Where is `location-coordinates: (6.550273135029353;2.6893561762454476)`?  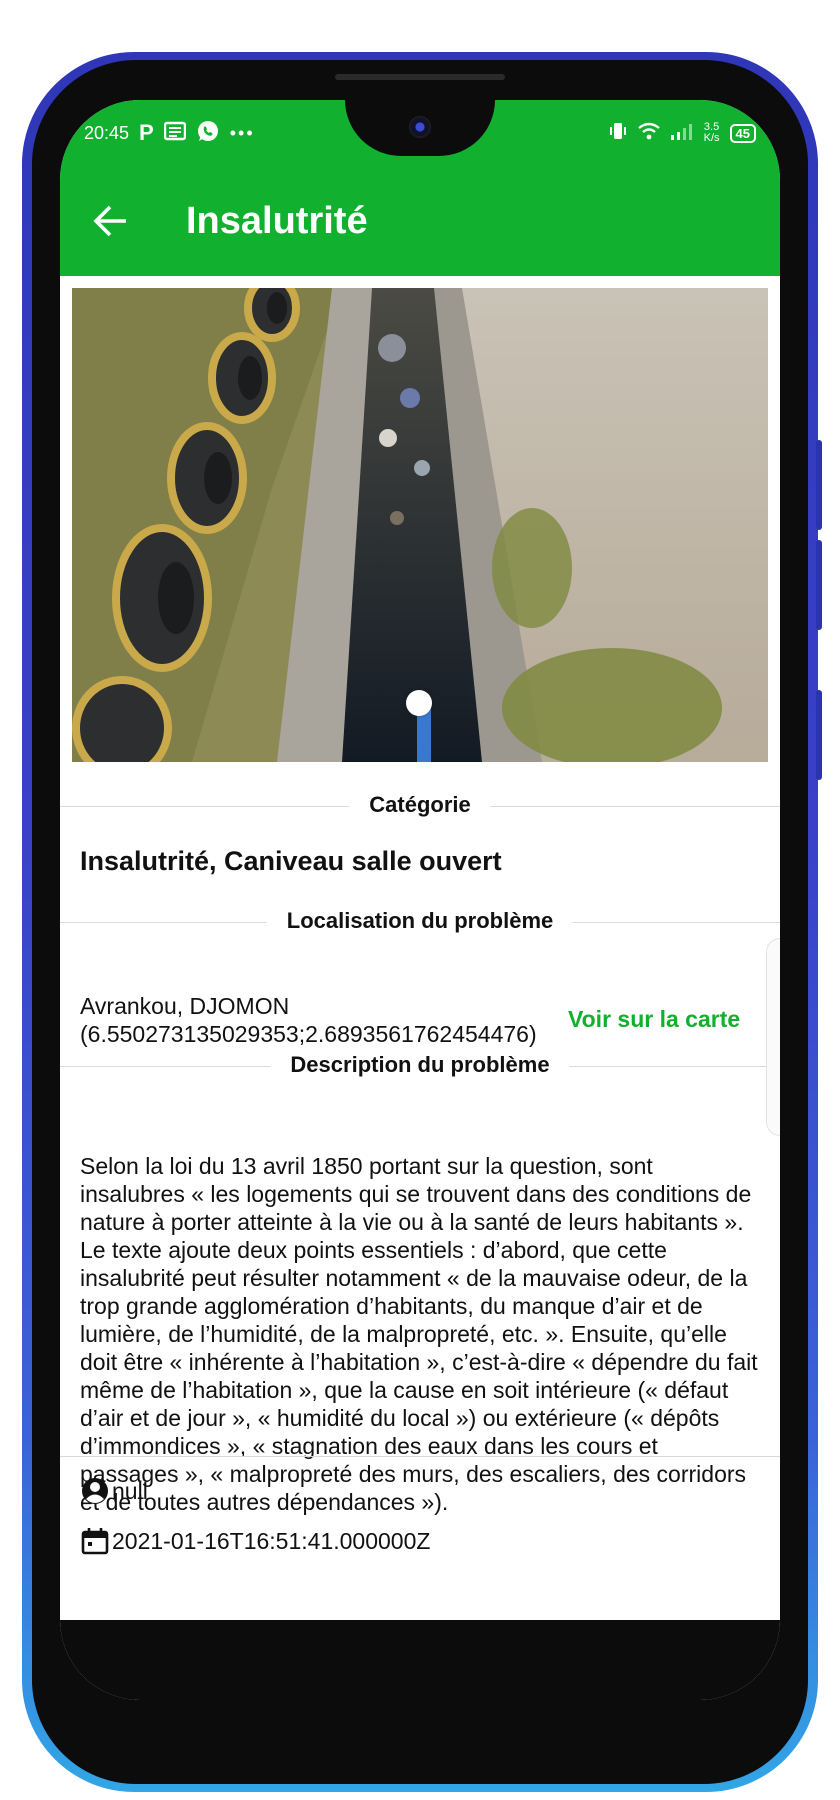
location-coordinates: (6.550273135029353;2.6893561762454476) is located at coordinates (308, 1034).